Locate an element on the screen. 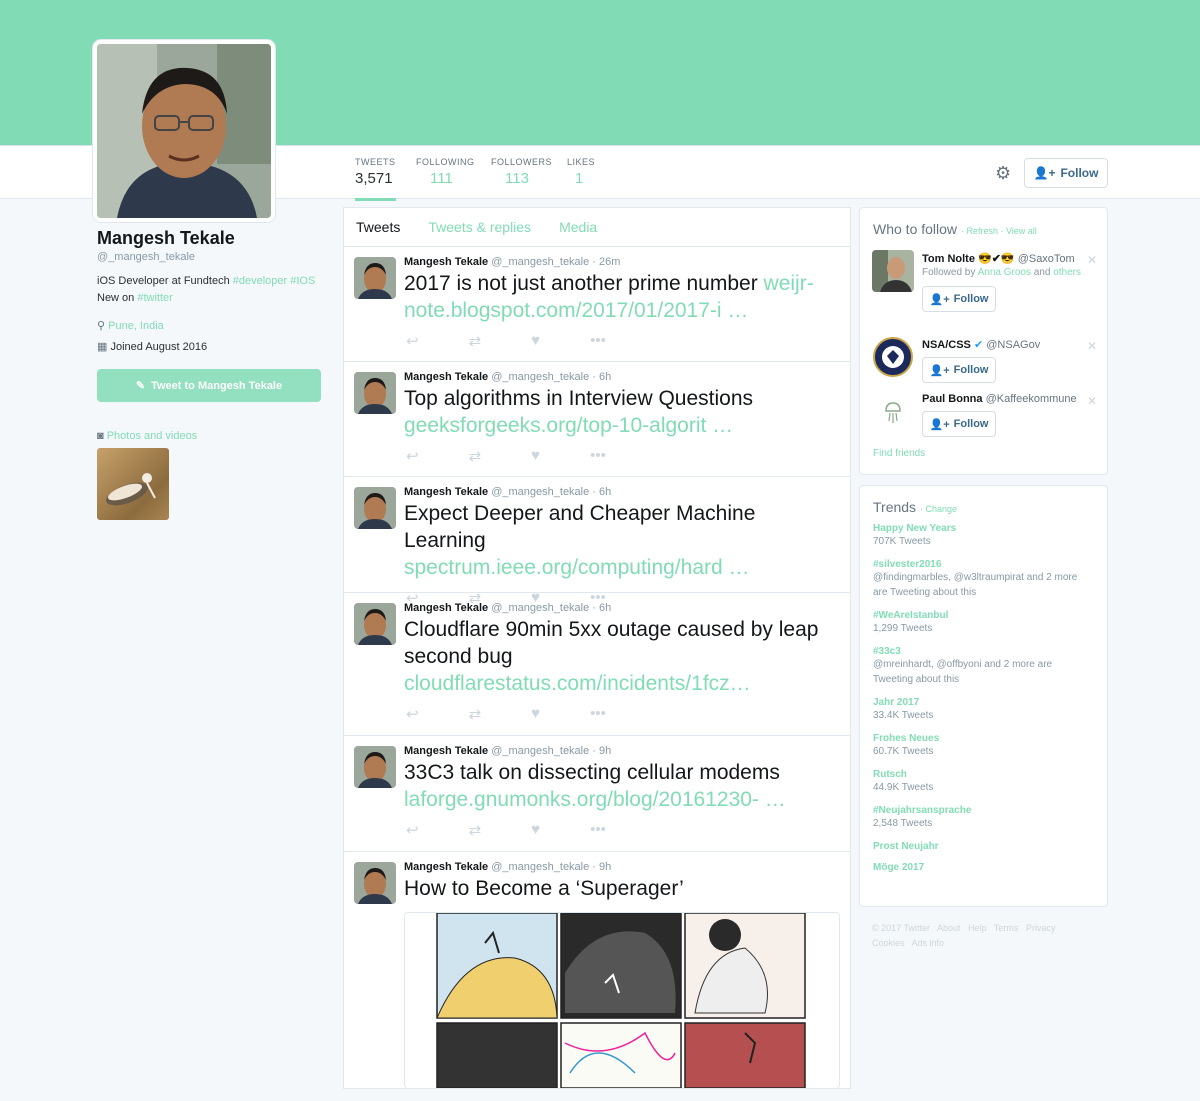 The height and width of the screenshot is (1101, 1200). photos-videos-link: ◙ Photos and videos is located at coordinates (212, 436).